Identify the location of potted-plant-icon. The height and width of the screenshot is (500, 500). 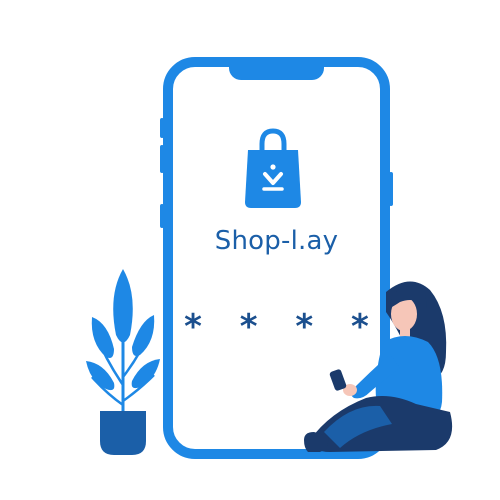
(123, 362).